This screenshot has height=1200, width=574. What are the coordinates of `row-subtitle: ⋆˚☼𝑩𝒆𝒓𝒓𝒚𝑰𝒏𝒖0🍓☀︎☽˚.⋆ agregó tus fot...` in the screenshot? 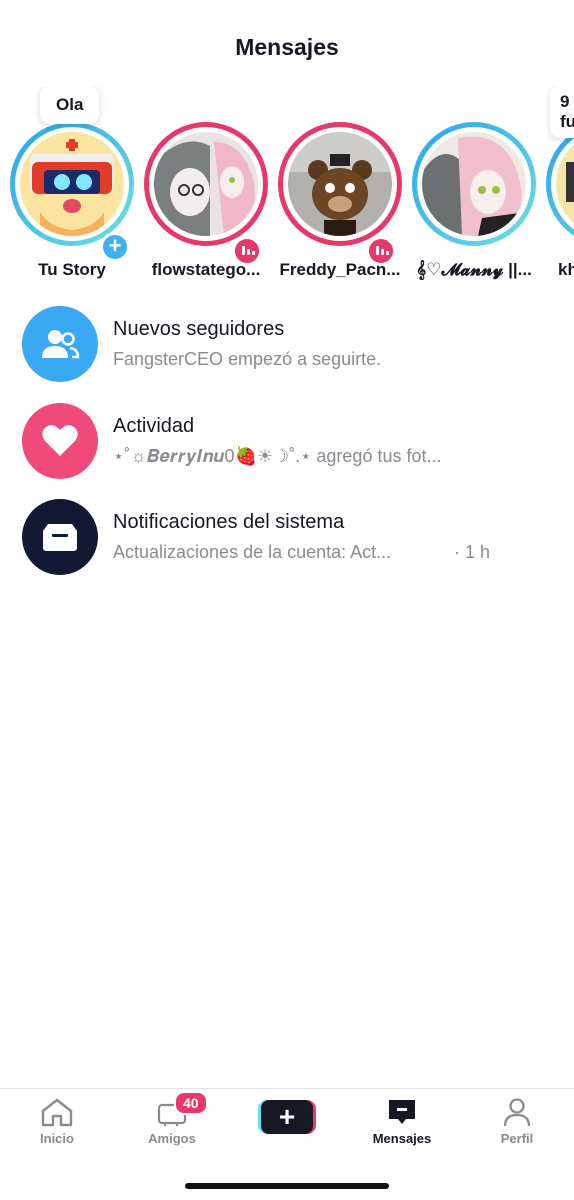 It's located at (277, 456).